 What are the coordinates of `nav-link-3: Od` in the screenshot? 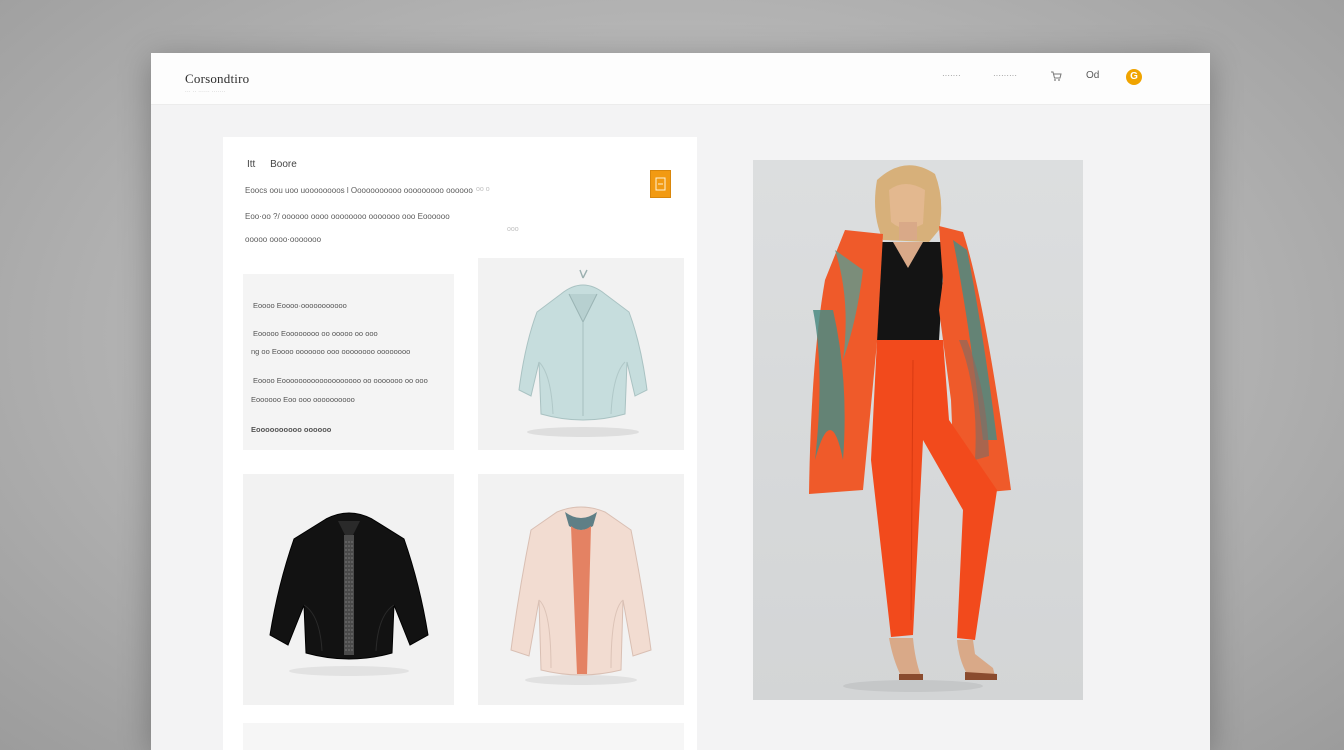 It's located at (1092, 75).